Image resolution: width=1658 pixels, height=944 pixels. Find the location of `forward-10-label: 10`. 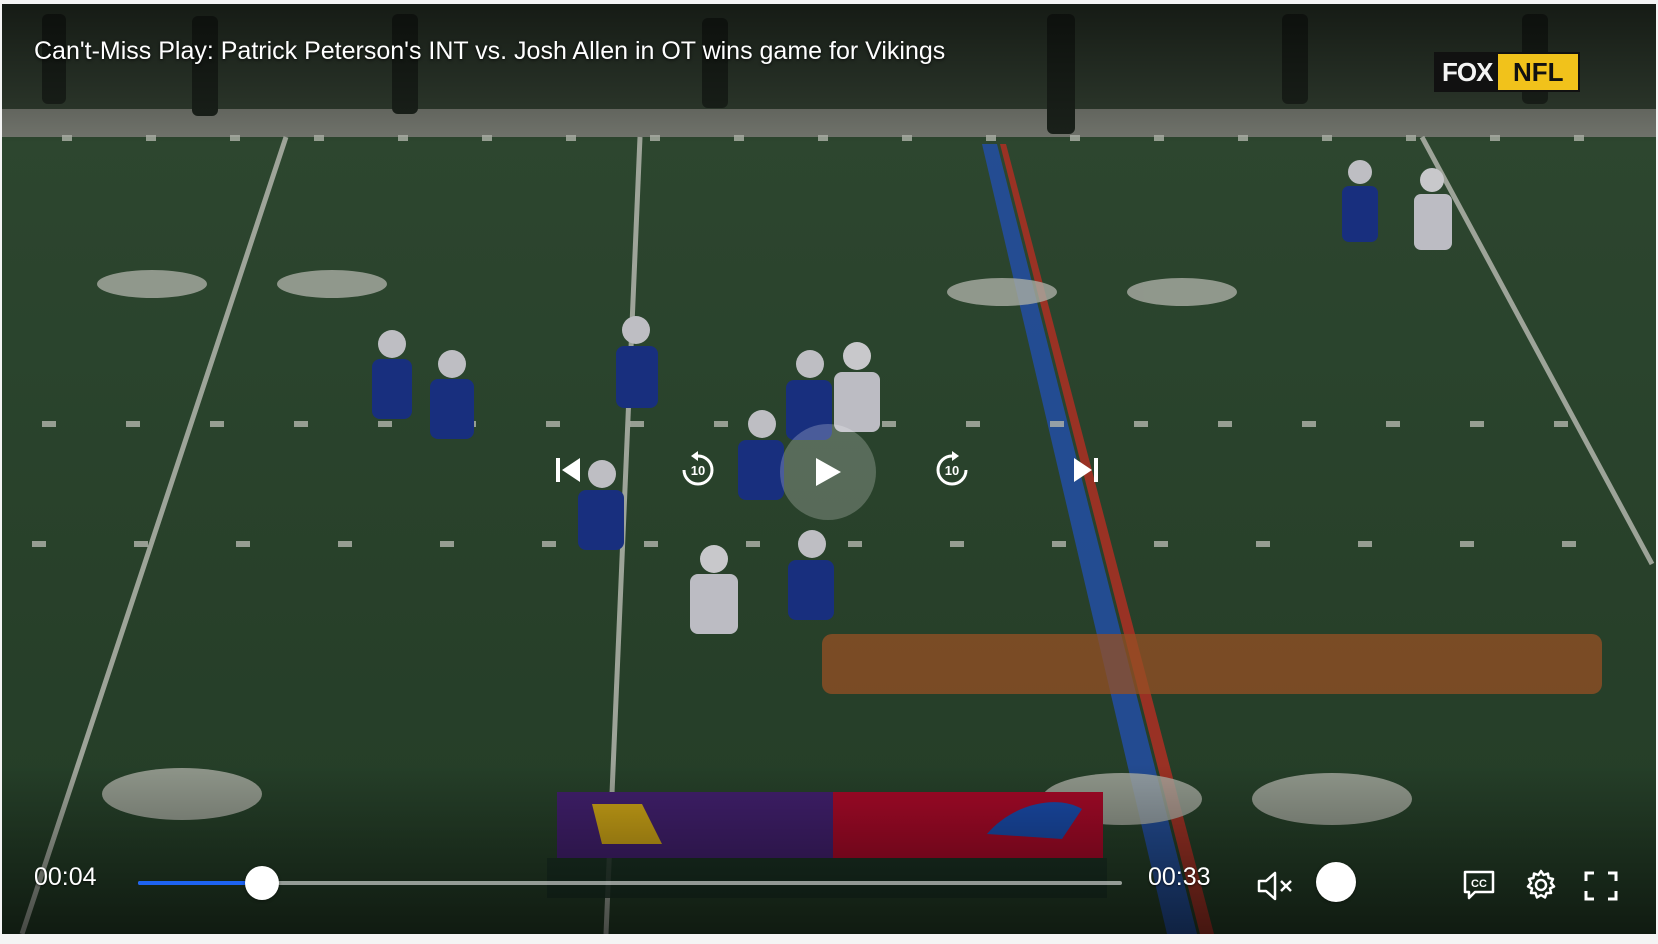

forward-10-label: 10 is located at coordinates (952, 470).